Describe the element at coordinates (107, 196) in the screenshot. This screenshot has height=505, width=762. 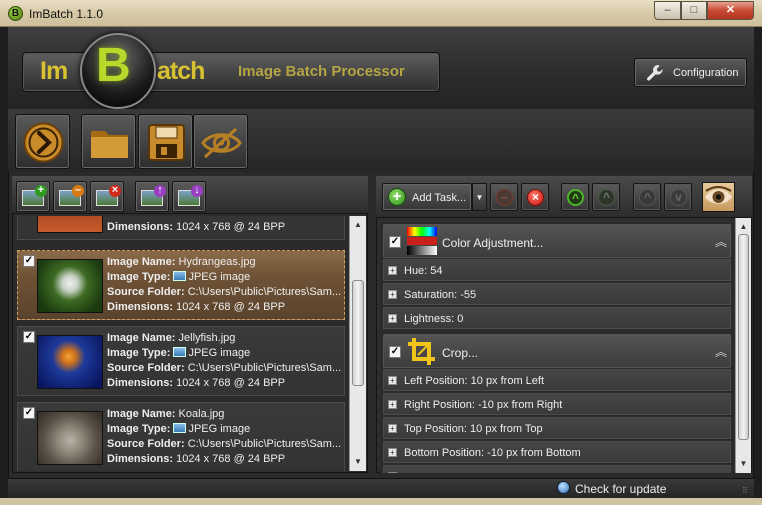
I see `clear-images-button: ×` at that location.